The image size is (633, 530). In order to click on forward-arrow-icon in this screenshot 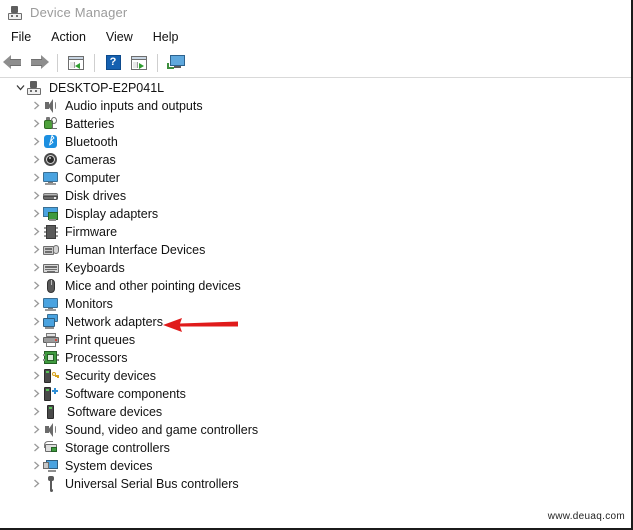, I will do `click(39, 62)`.